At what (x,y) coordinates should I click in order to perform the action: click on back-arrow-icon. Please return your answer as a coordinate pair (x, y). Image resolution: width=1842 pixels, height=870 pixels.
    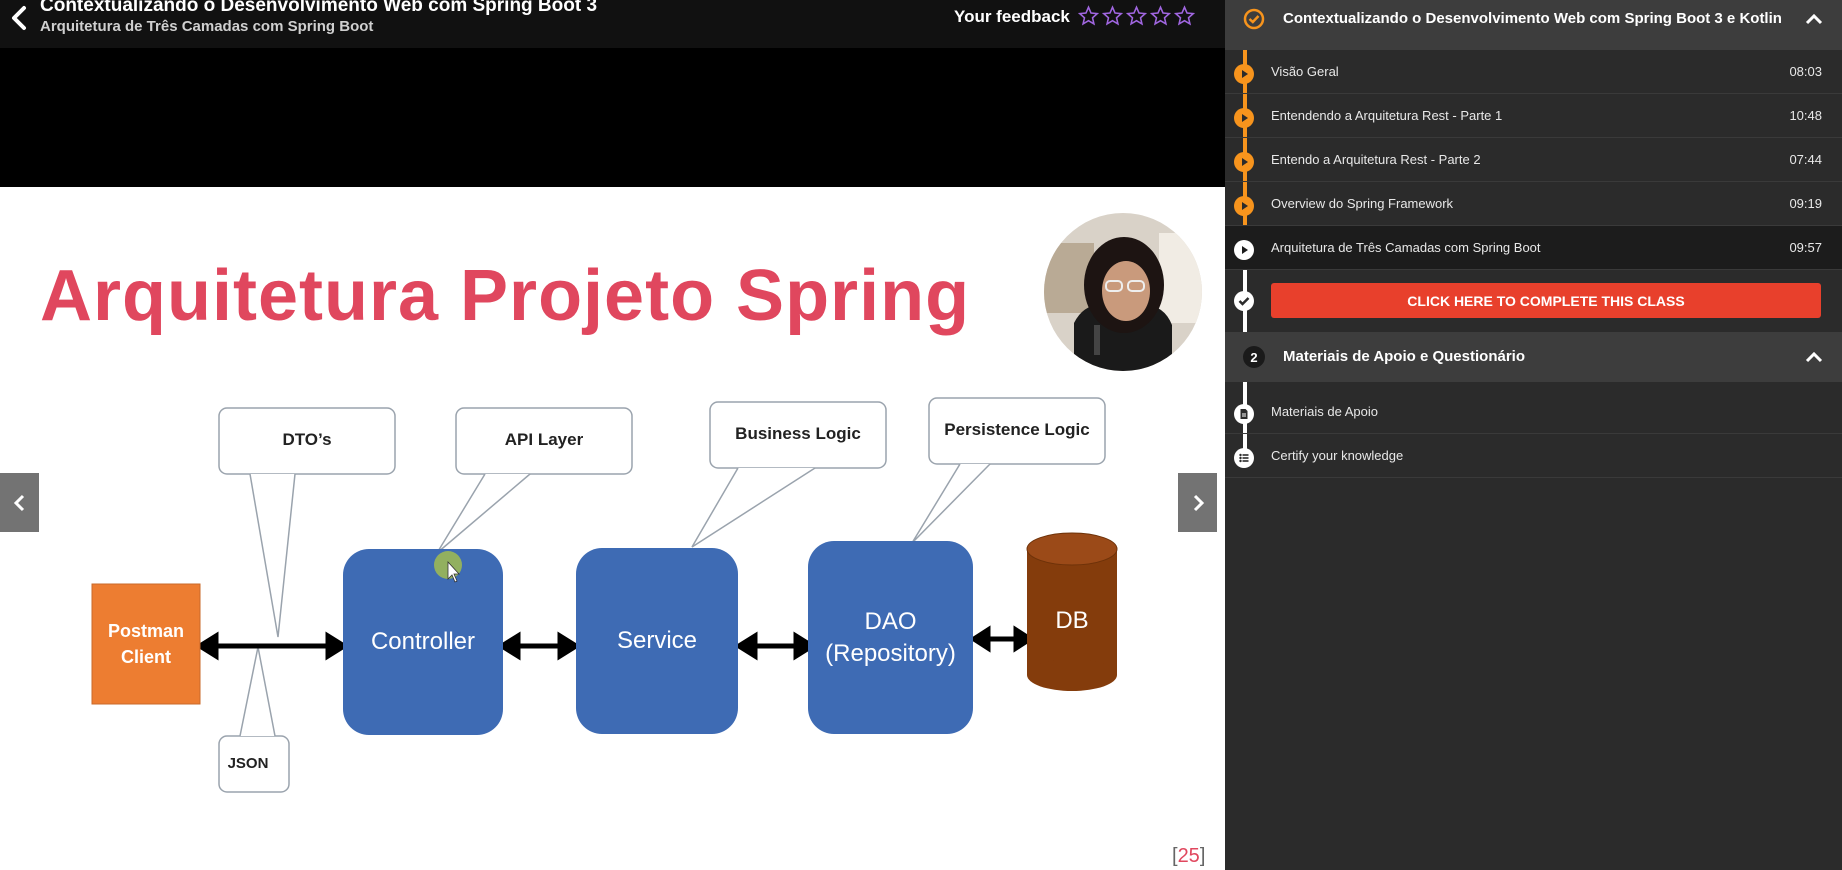
    Looking at the image, I should click on (20, 18).